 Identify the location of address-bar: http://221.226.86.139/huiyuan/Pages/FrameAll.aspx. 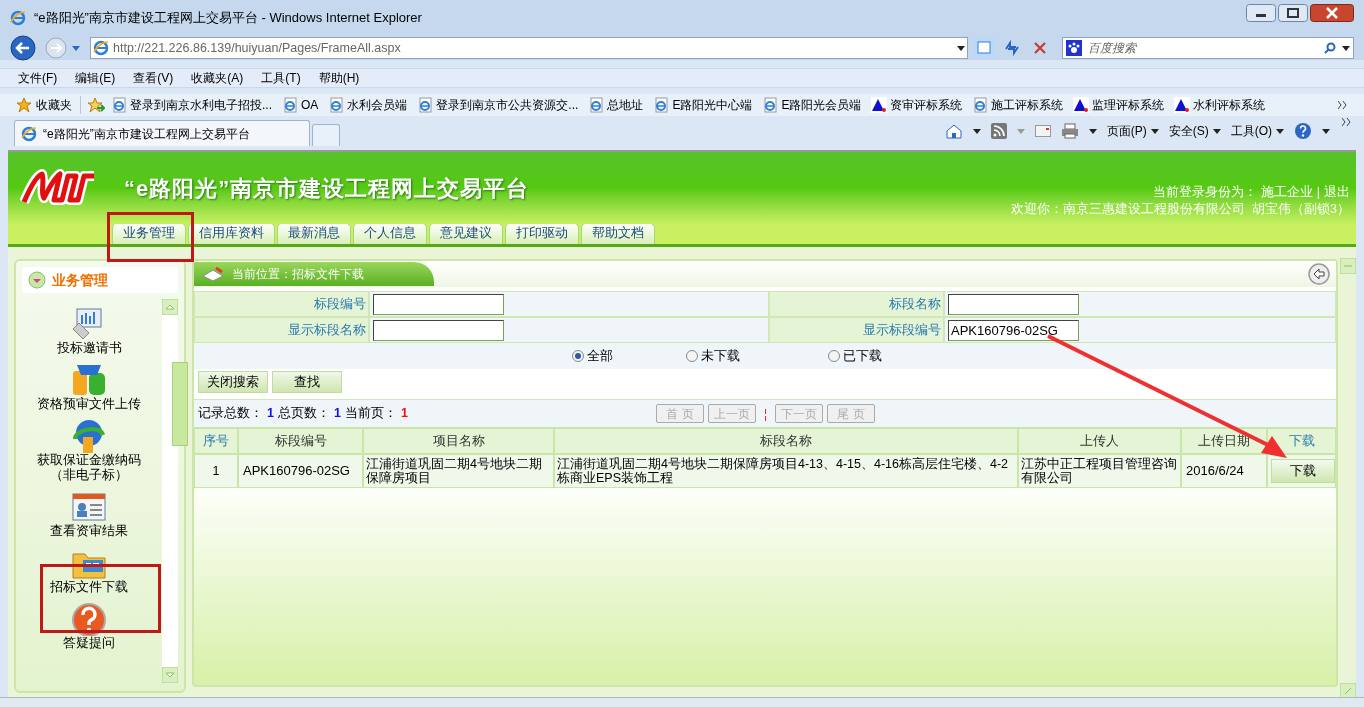
(529, 48).